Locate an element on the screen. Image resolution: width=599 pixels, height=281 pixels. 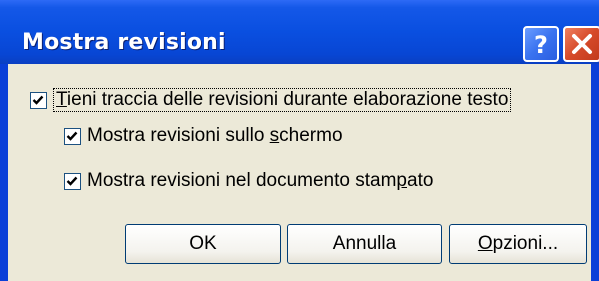
show-in-print-label: Mostra revisioni nel documento stampato is located at coordinates (260, 180).